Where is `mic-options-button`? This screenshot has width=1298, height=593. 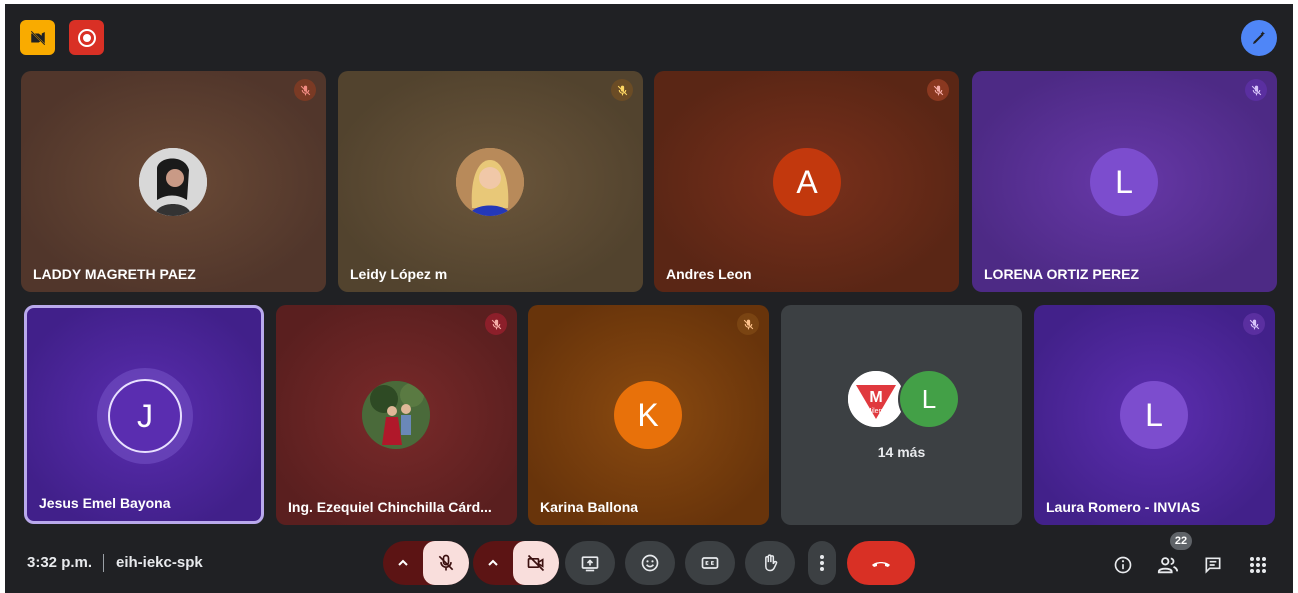
mic-options-button is located at coordinates (403, 563).